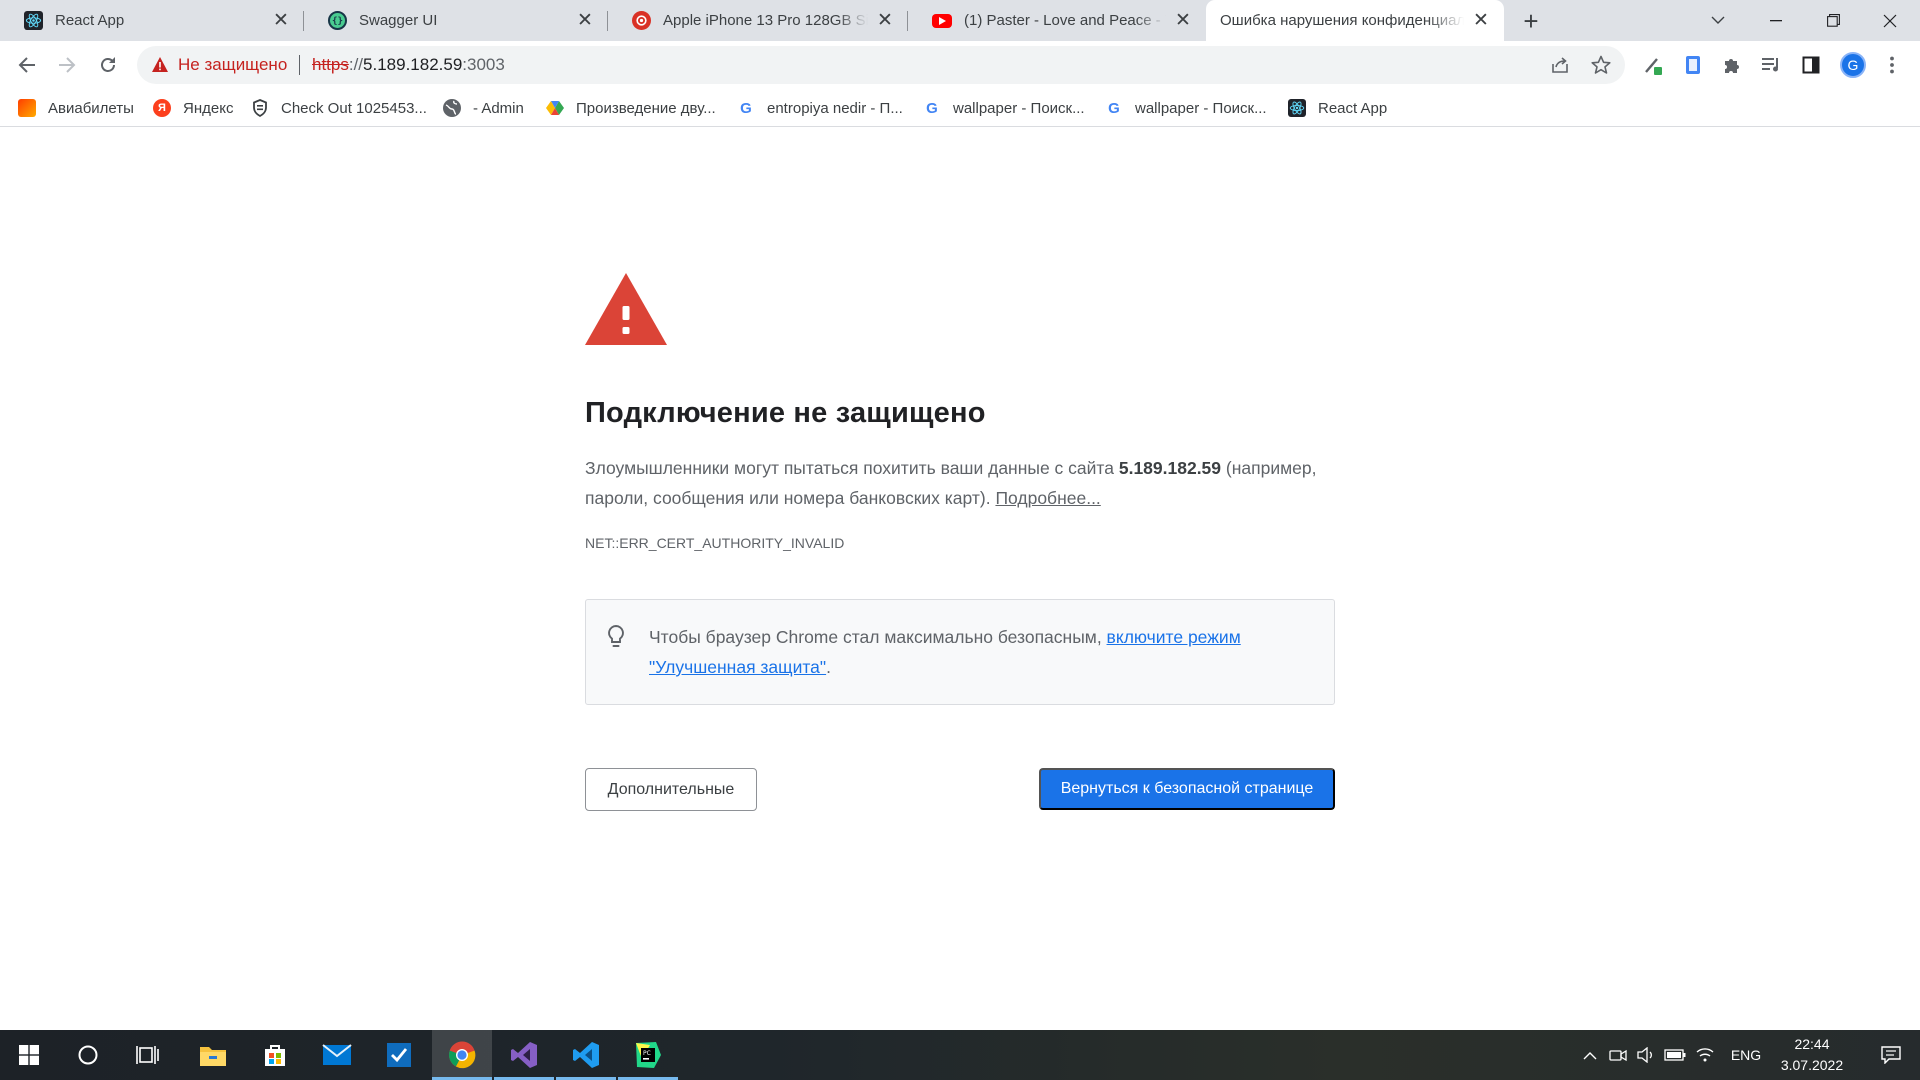  Describe the element at coordinates (626, 311) in the screenshot. I see `warning-triangle-icon` at that location.